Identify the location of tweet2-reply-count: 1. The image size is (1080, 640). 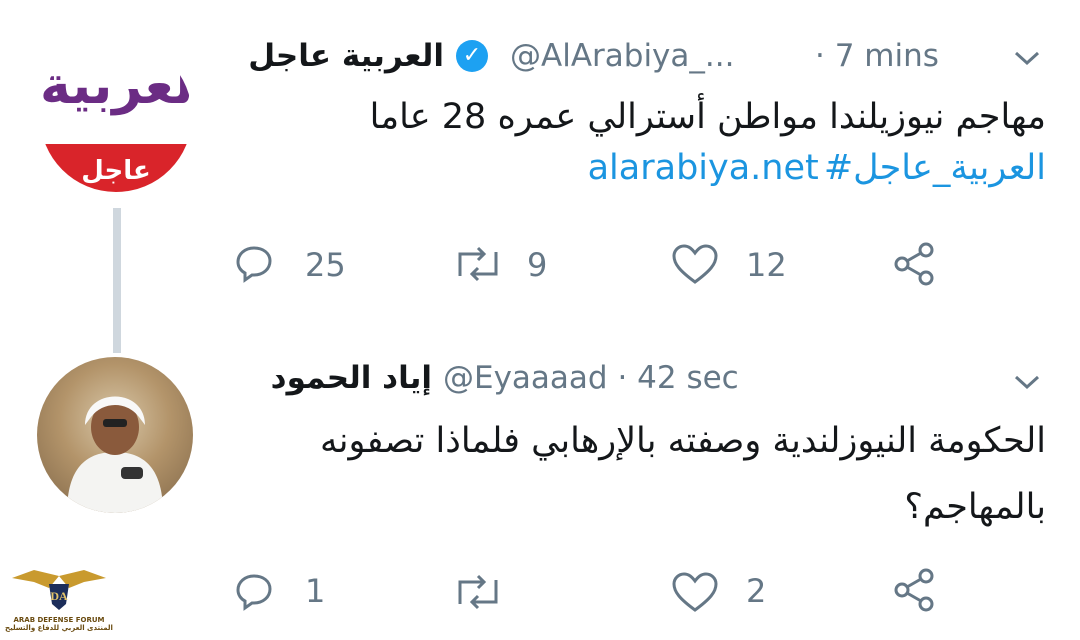
(315, 591).